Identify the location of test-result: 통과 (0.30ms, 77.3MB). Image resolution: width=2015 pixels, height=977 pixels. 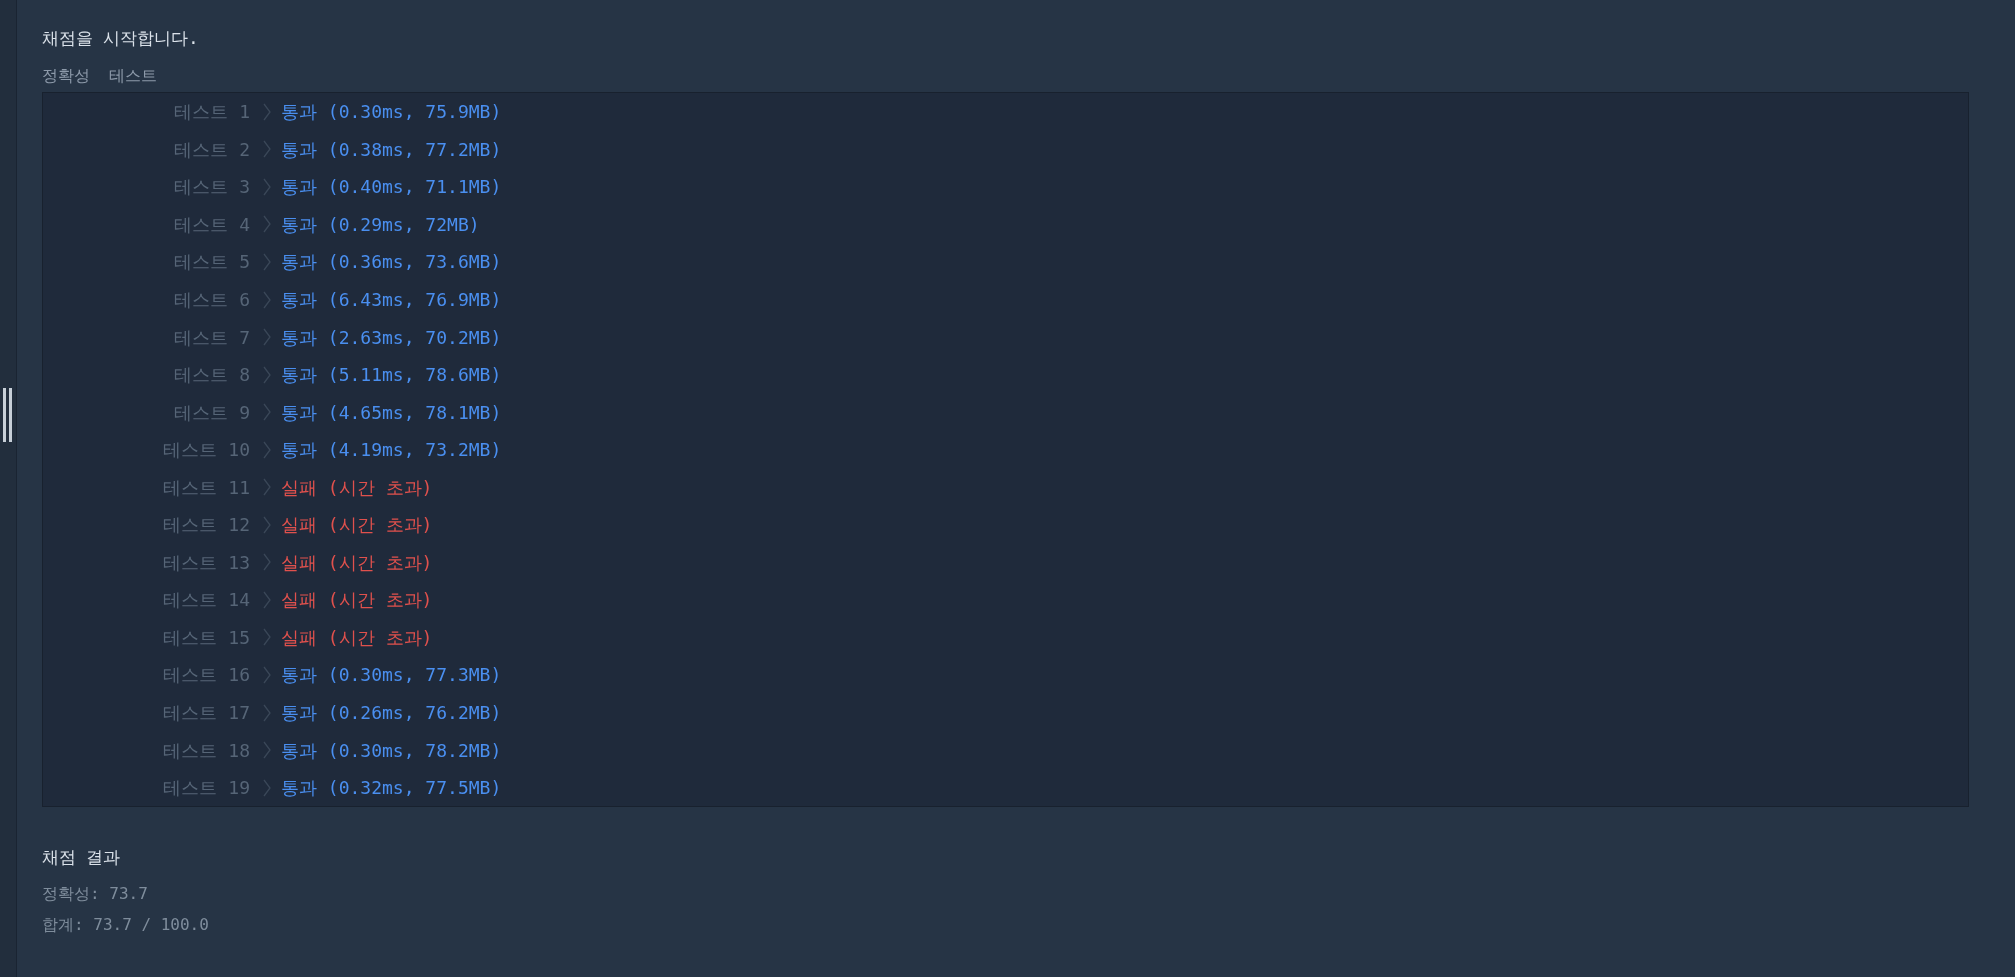
(391, 675).